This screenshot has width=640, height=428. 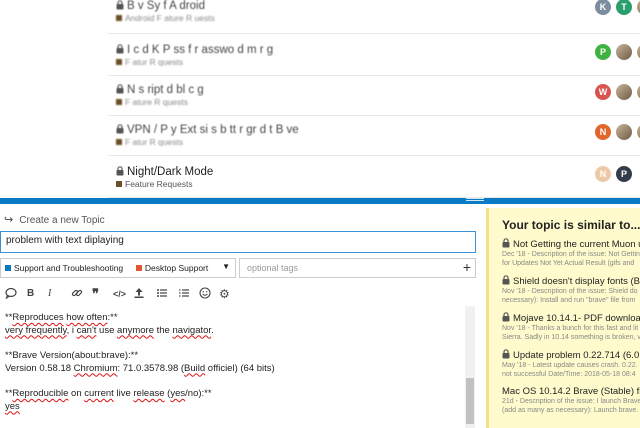 I want to click on editor-text: /no):**, so click(x=198, y=393).